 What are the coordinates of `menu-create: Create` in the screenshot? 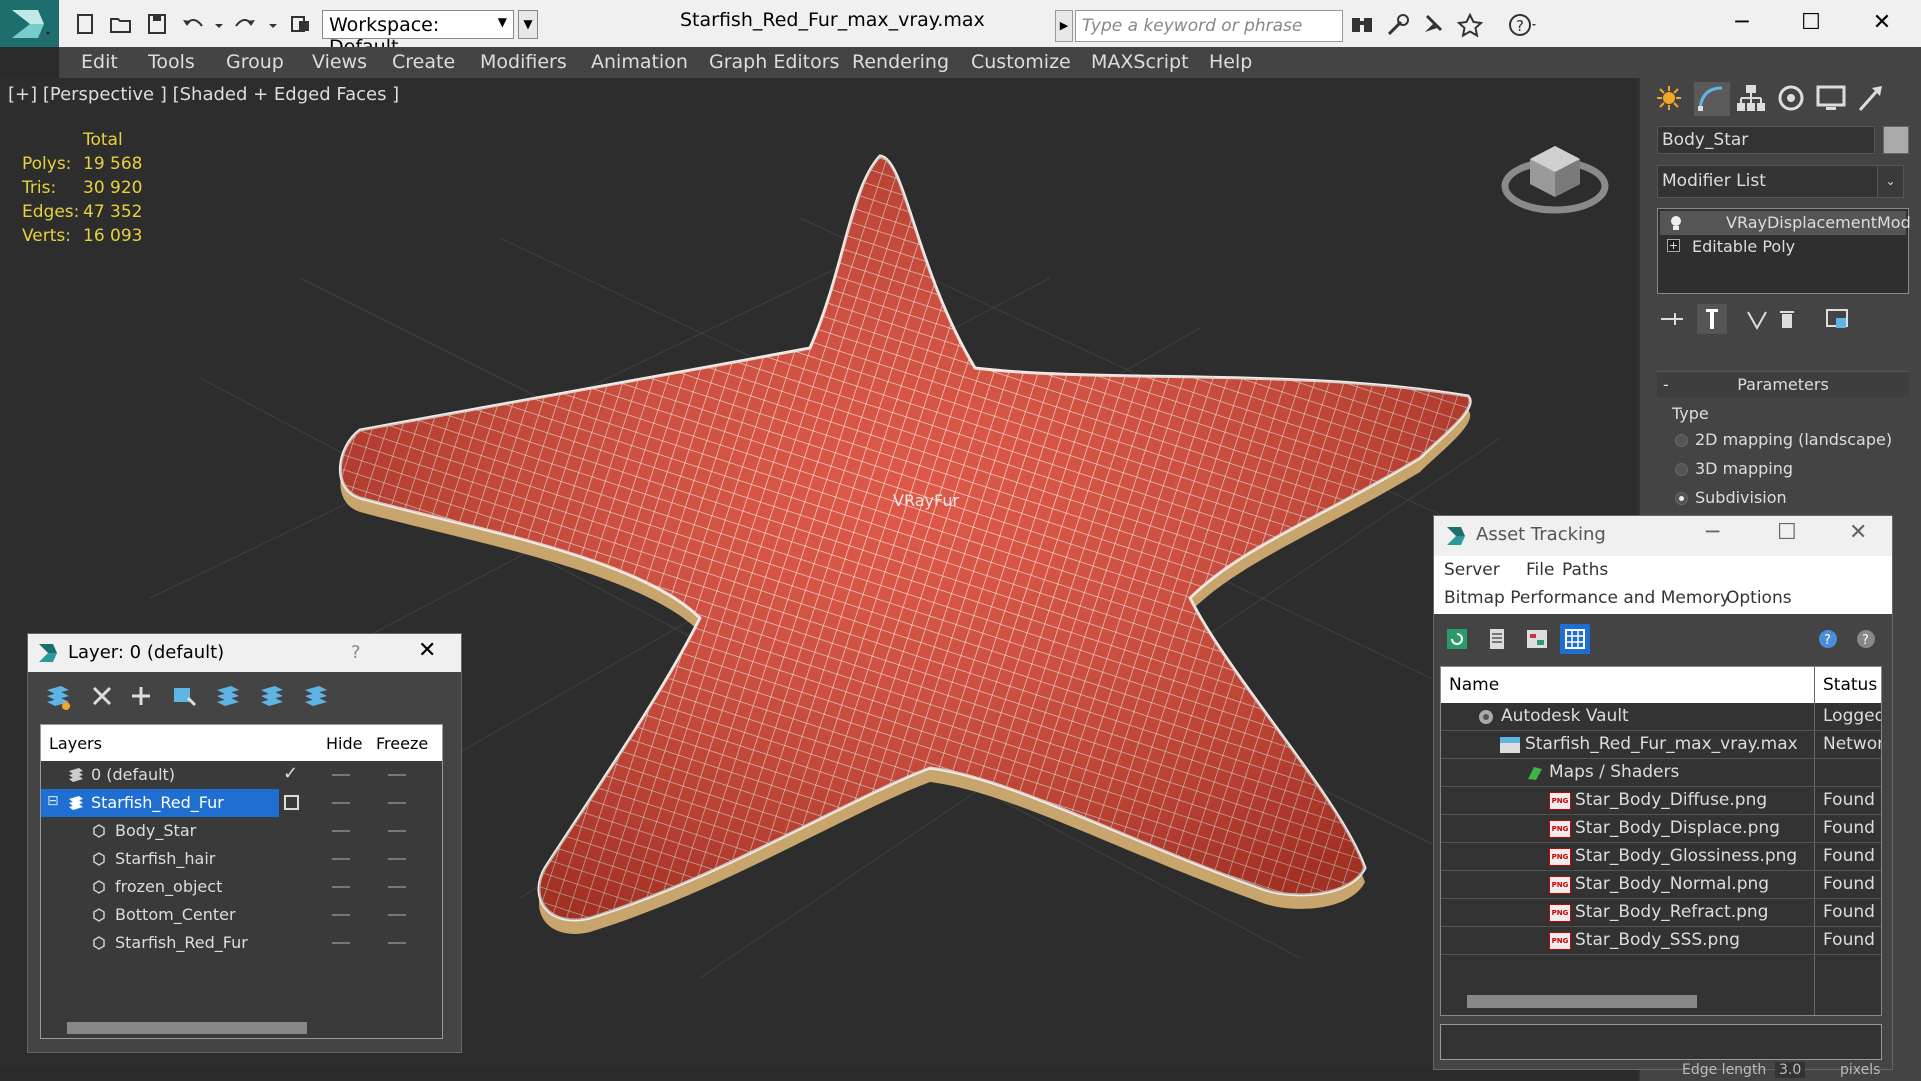 It's located at (423, 62).